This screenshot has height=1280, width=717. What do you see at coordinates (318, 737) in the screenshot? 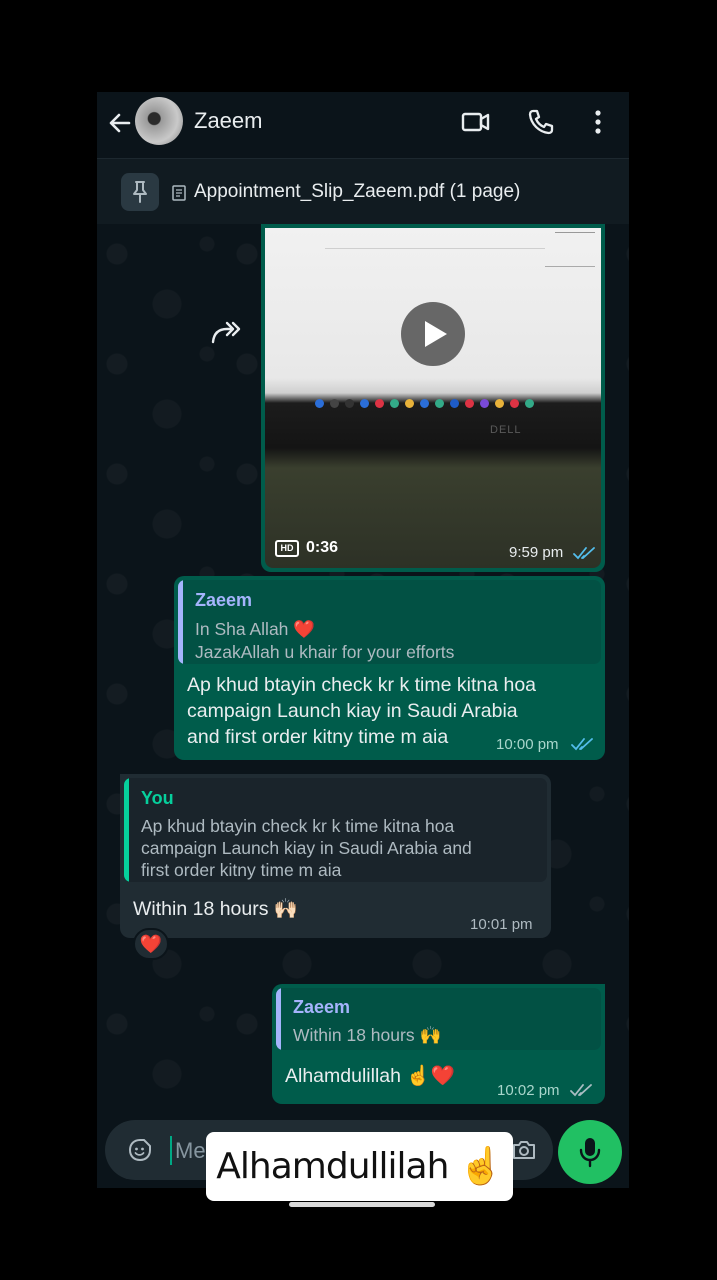
I see `message-text-line: and first order kitny time m aia` at bounding box center [318, 737].